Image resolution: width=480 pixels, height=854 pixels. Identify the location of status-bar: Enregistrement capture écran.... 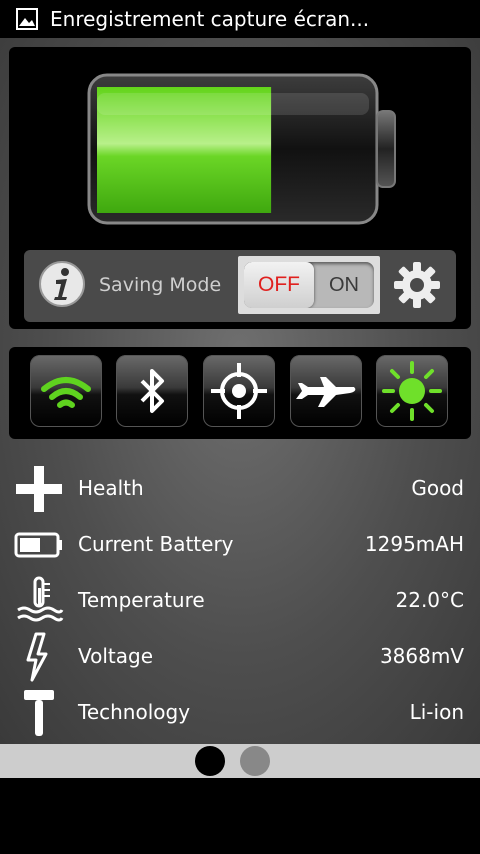
(240, 19).